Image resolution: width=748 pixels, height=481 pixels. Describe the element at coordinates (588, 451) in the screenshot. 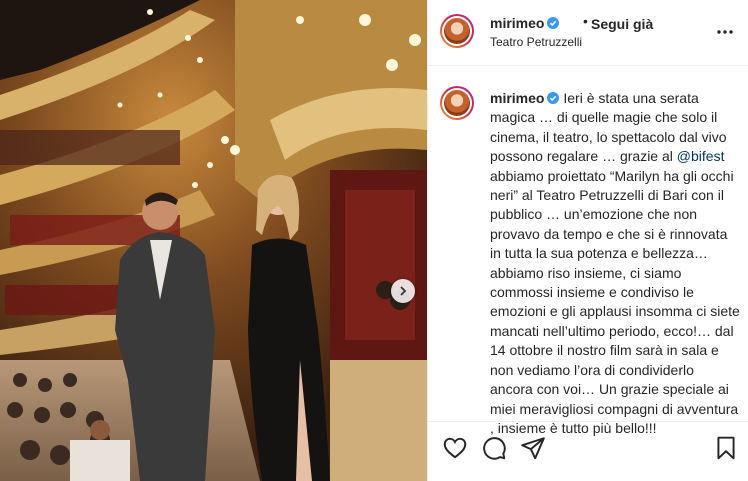

I see `action-bar` at that location.